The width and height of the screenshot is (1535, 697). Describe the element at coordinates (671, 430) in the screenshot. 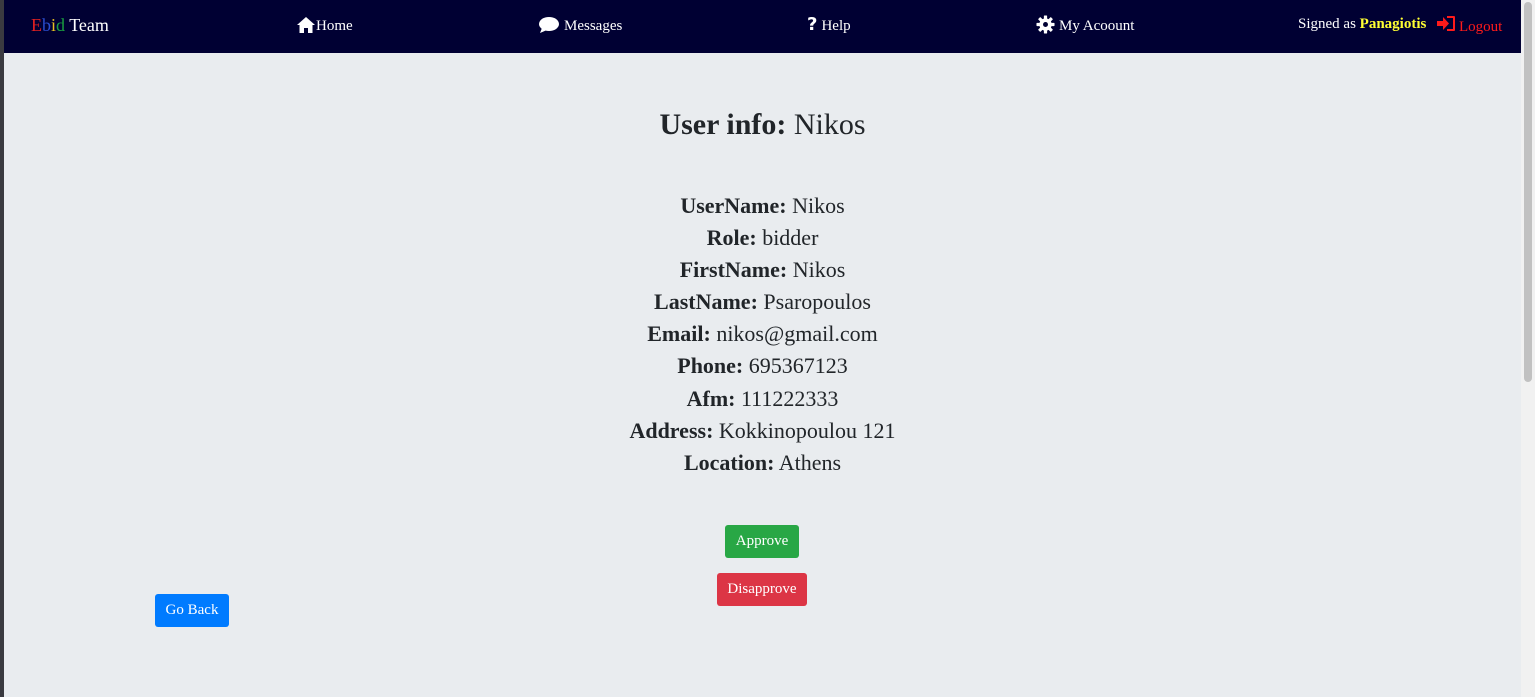

I see `field-label: Address:` at that location.